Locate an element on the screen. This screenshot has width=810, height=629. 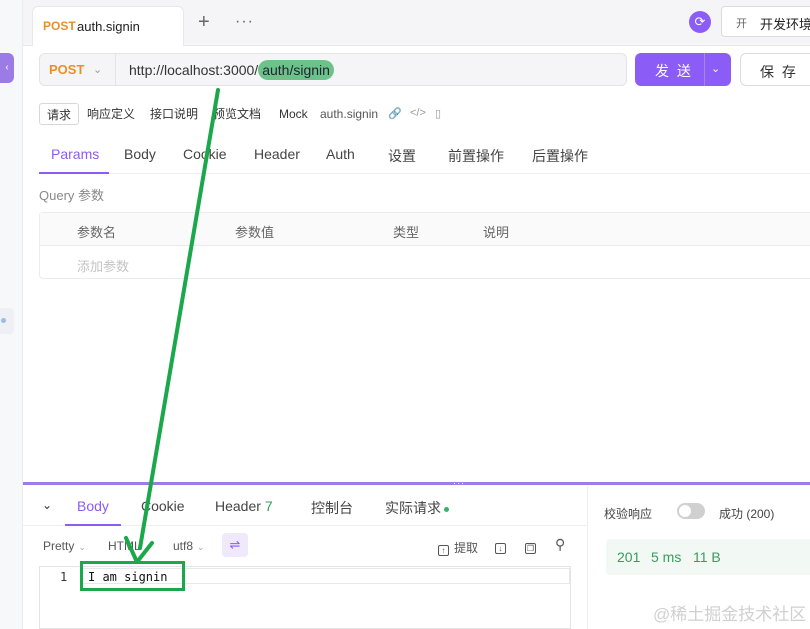
pretty-label: Pretty is located at coordinates (59, 546).